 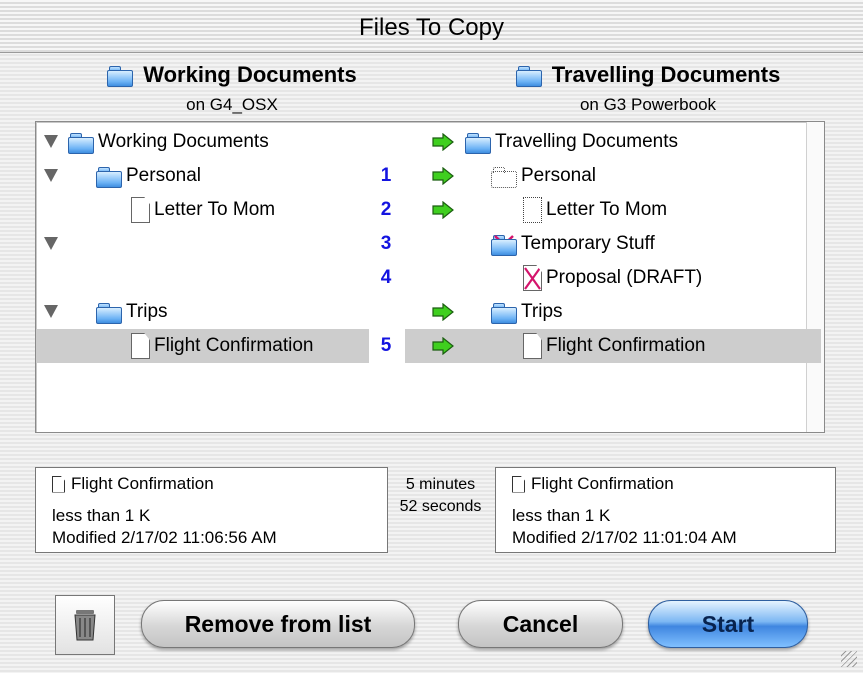 I want to click on window-title: Files To Copy, so click(x=431, y=27).